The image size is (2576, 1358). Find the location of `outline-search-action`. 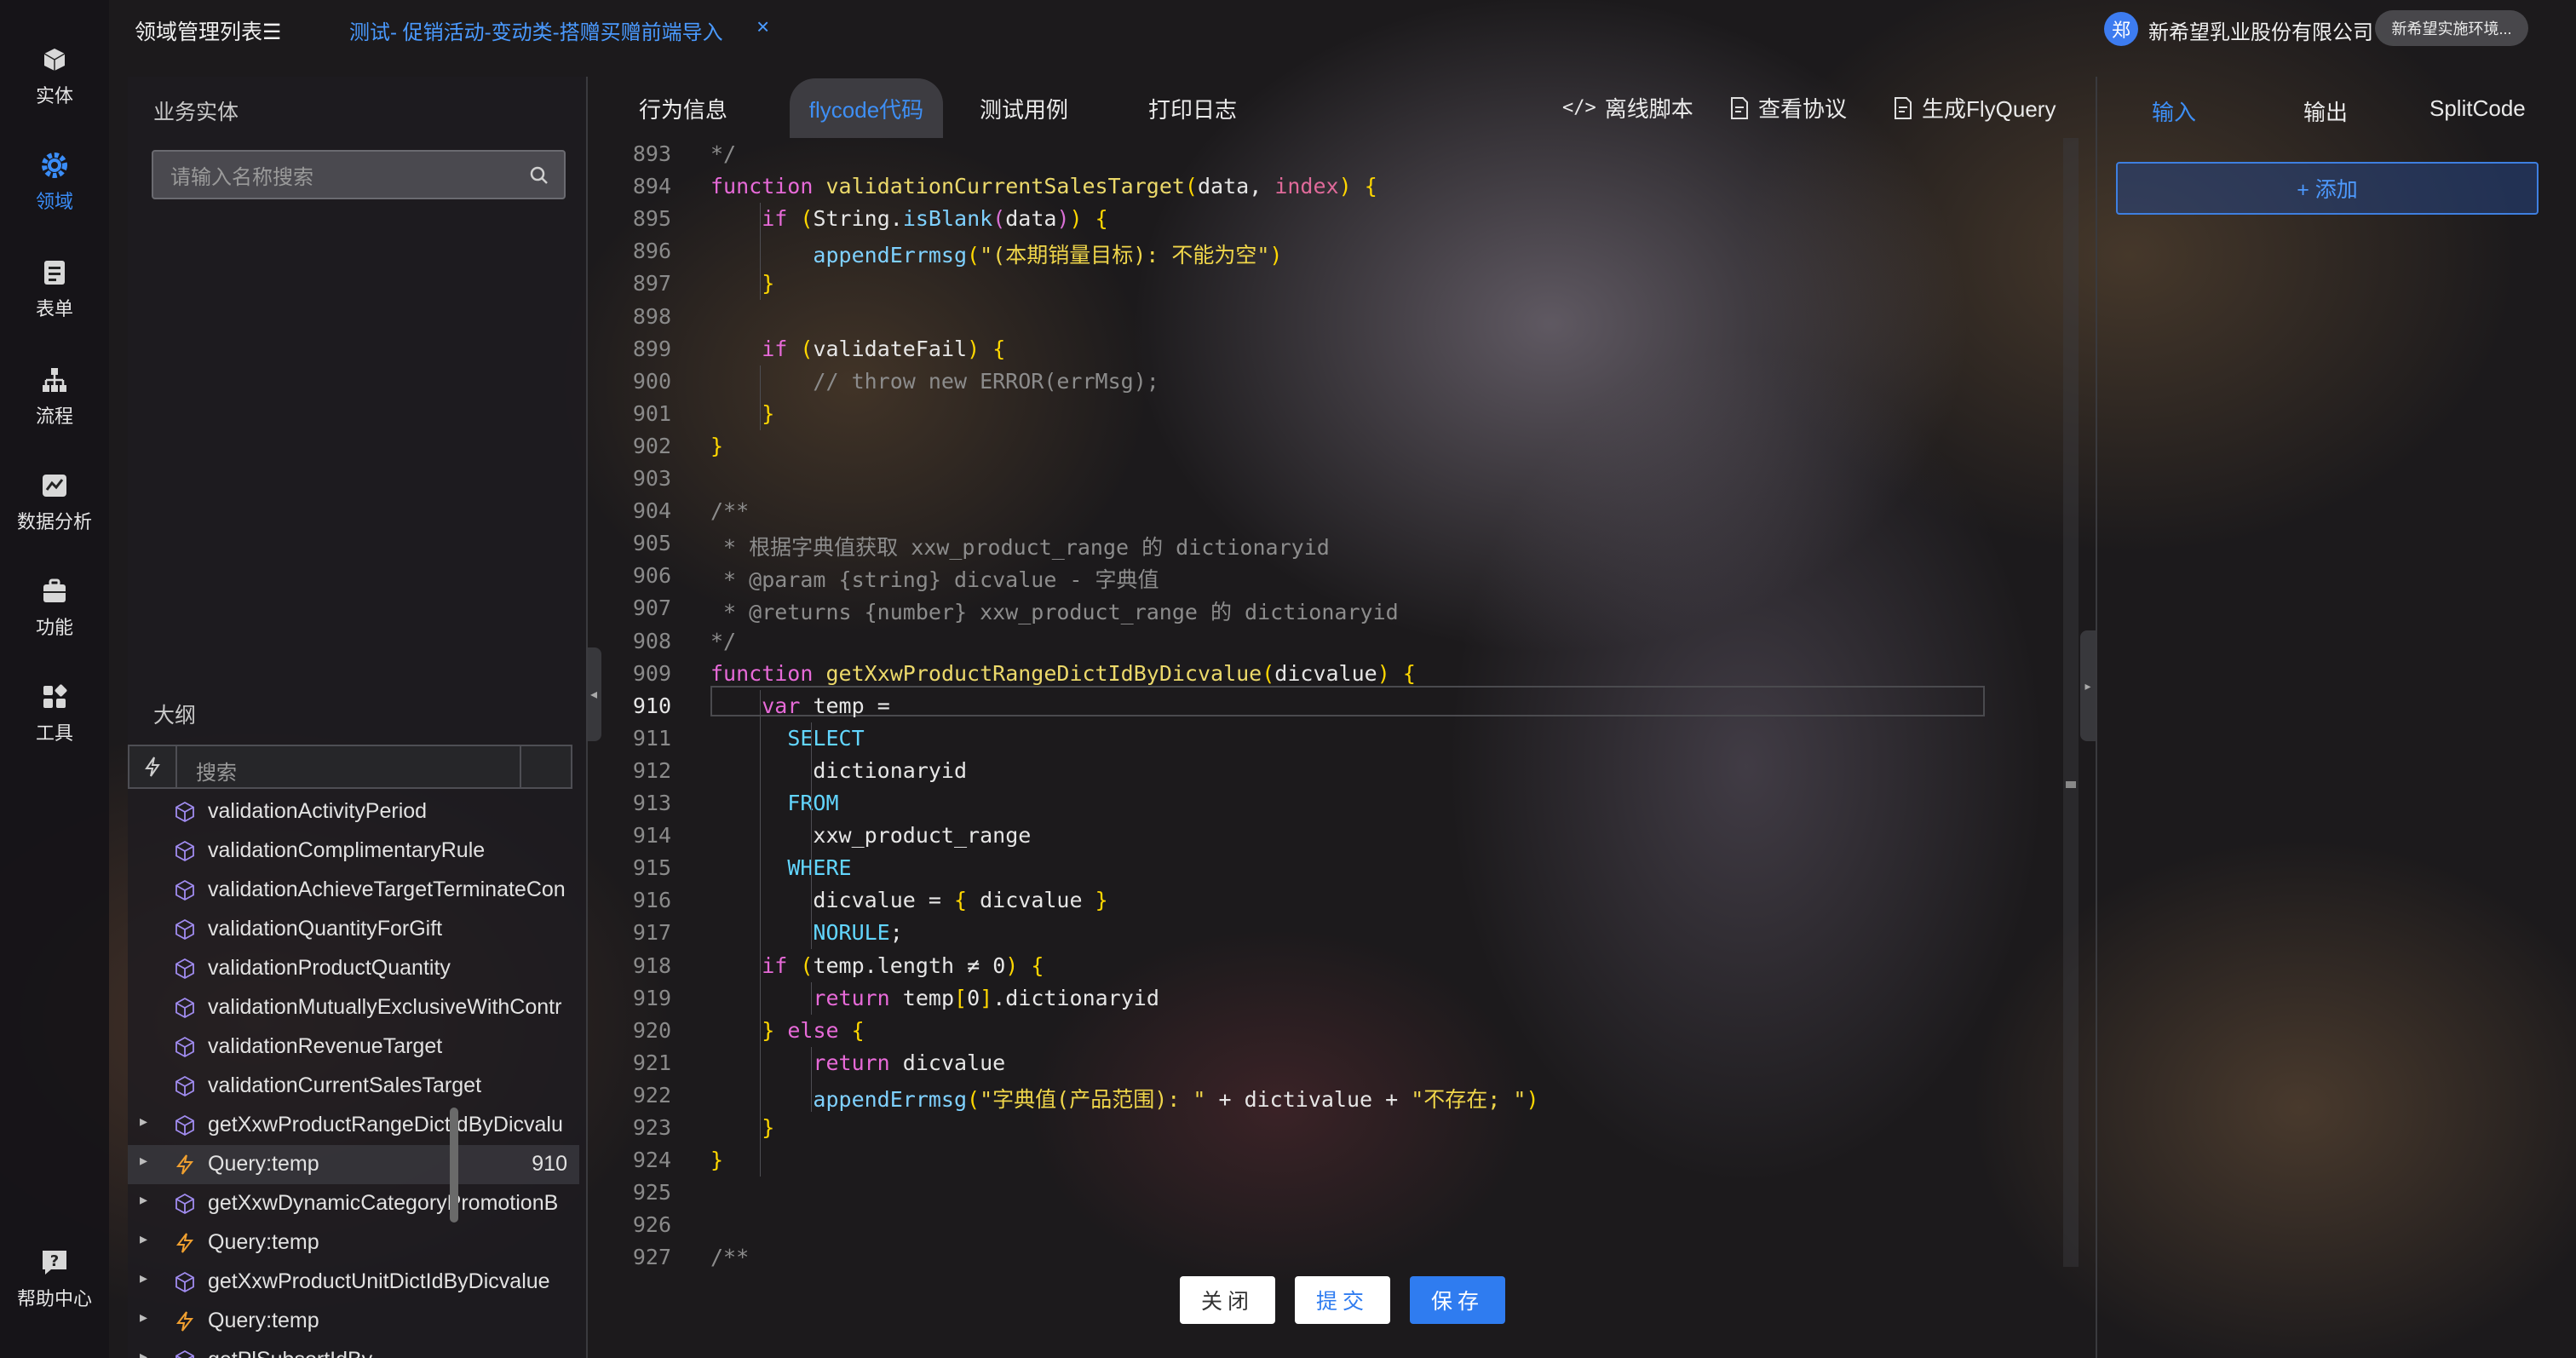

outline-search-action is located at coordinates (546, 767).